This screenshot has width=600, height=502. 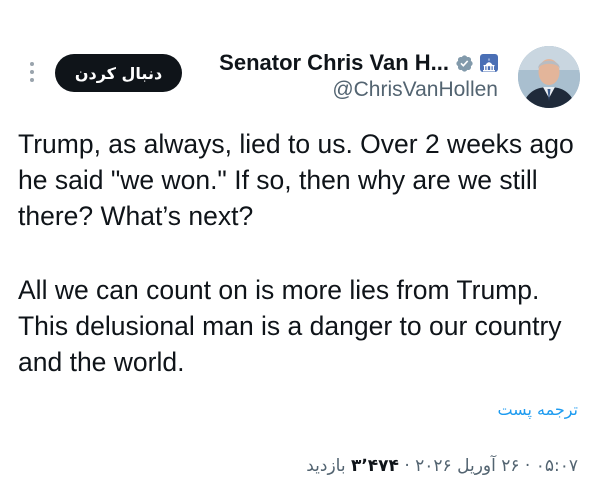 I want to click on capitol-glyph, so click(x=489, y=65).